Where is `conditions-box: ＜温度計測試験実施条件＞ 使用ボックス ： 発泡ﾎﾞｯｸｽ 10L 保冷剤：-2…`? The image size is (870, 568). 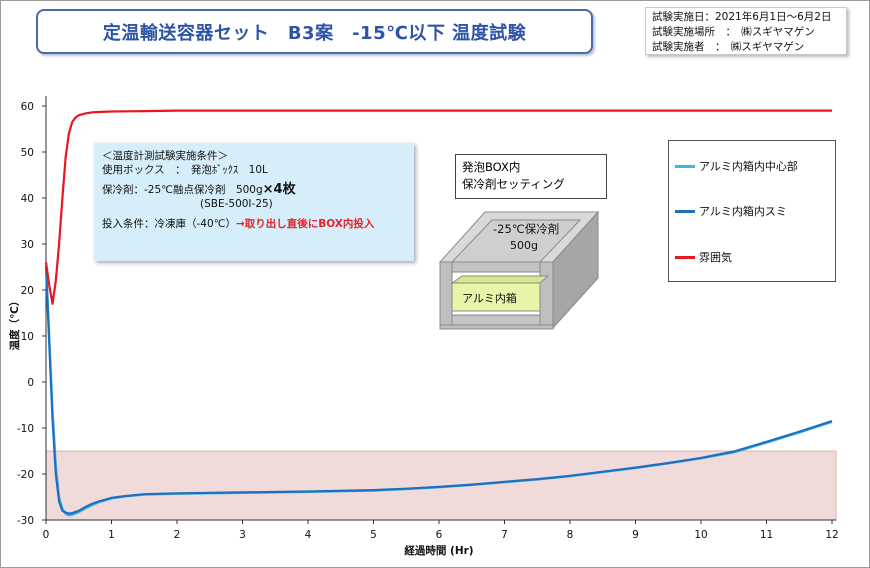
conditions-box: ＜温度計測試験実施条件＞ 使用ボックス ： 発泡ﾎﾞｯｸｽ 10L 保冷剤：-2… is located at coordinates (254, 202).